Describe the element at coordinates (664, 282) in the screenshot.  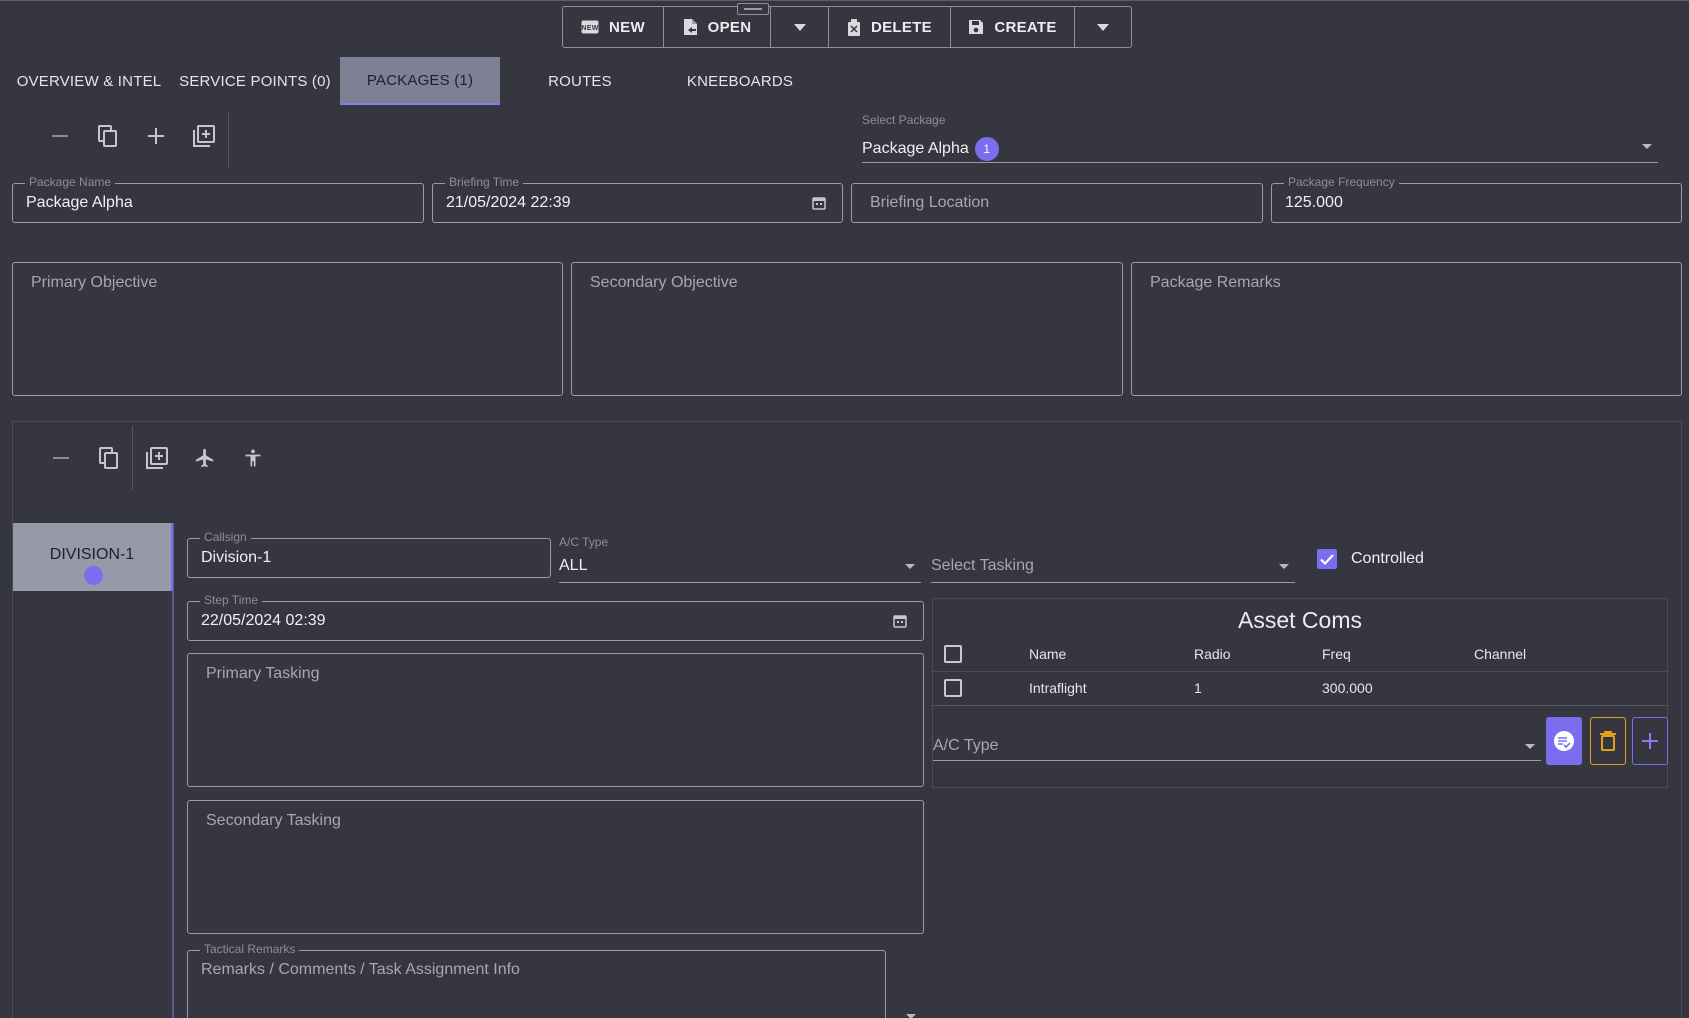
I see `secondary-objective-placeholder: Secondary Objective` at that location.